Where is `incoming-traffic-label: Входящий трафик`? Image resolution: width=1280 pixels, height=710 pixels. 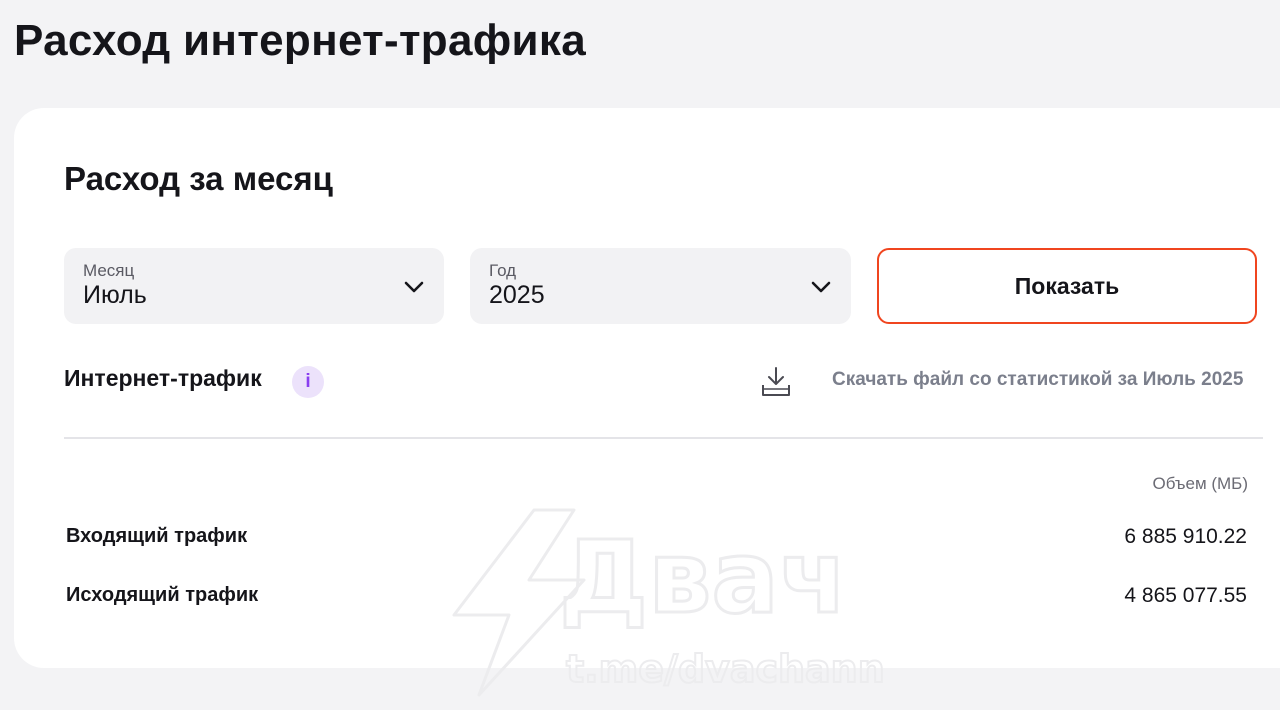
incoming-traffic-label: Входящий трафик is located at coordinates (157, 536).